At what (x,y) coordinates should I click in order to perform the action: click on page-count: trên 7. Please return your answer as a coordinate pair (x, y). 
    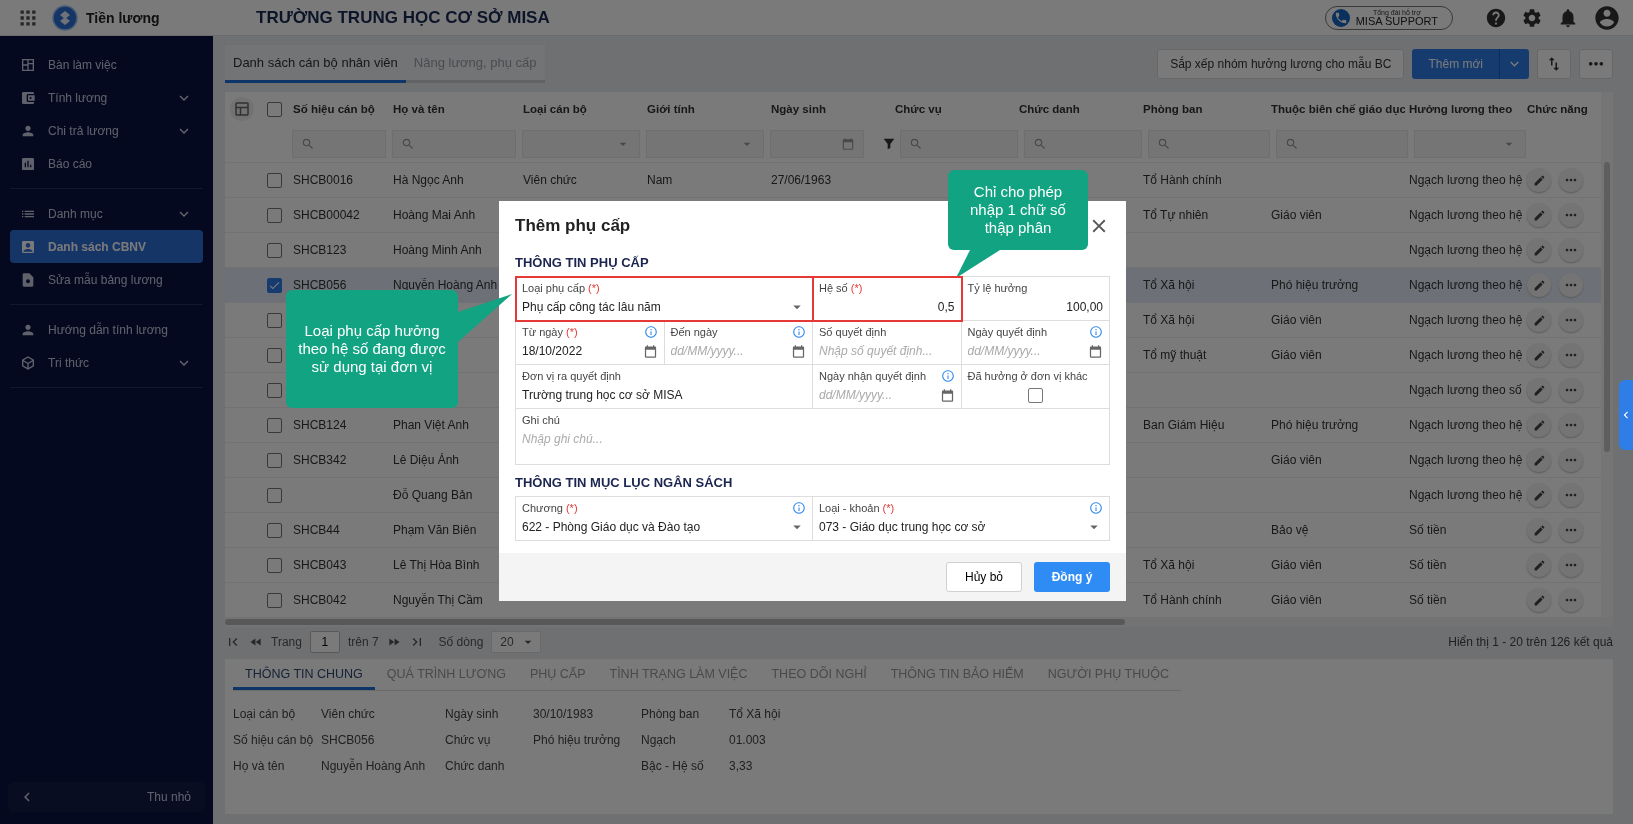
    Looking at the image, I should click on (363, 642).